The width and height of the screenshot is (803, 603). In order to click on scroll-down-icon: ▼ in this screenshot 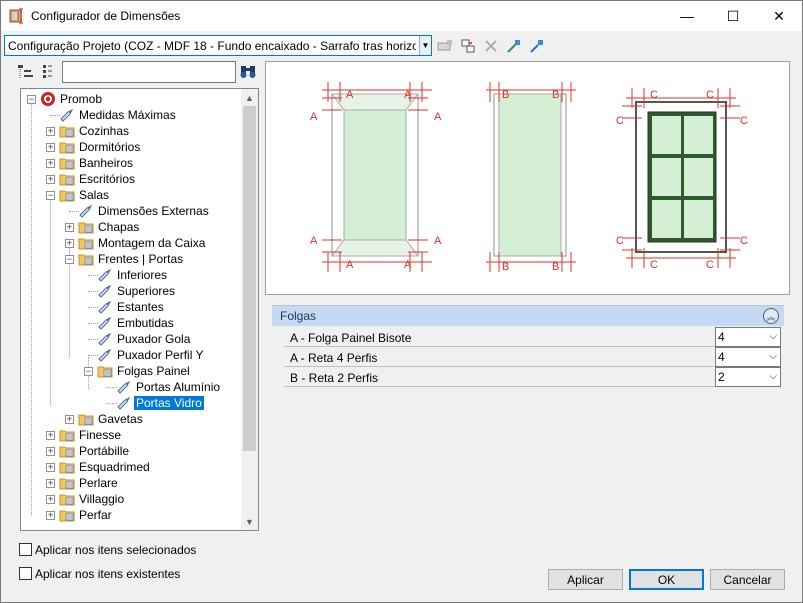, I will do `click(249, 521)`.